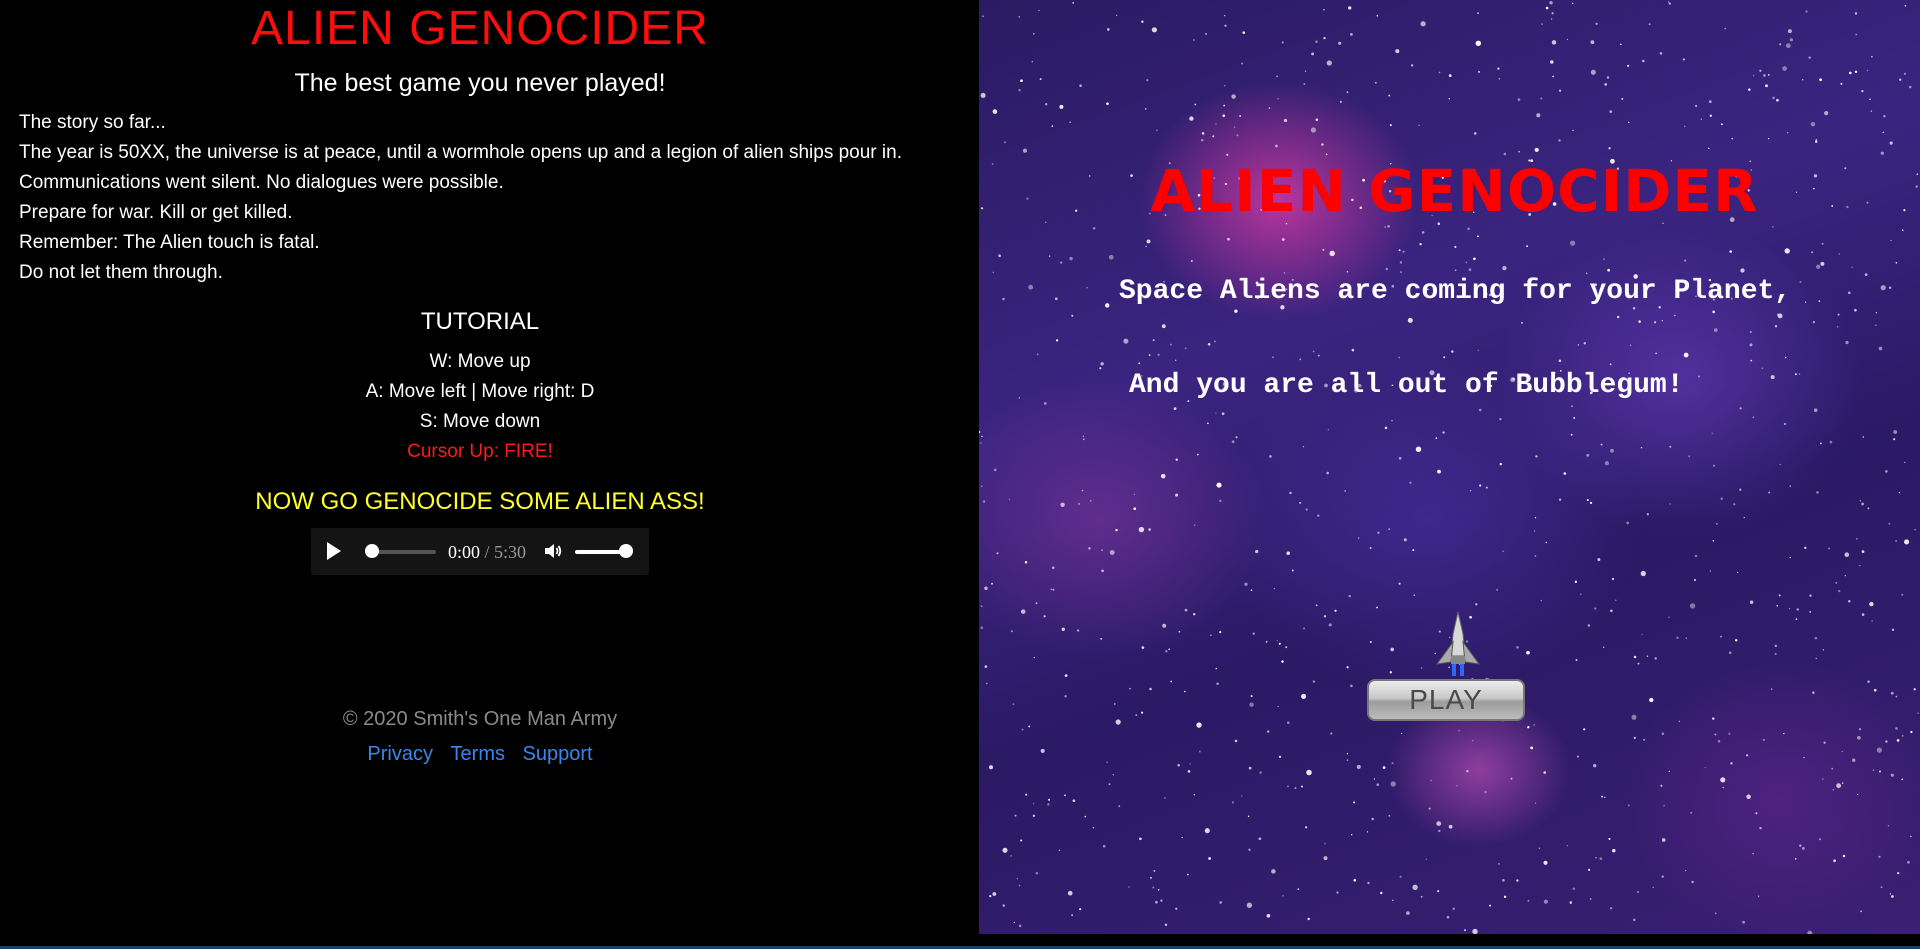 The width and height of the screenshot is (1920, 949). Describe the element at coordinates (478, 754) in the screenshot. I see `terms-link: Terms` at that location.